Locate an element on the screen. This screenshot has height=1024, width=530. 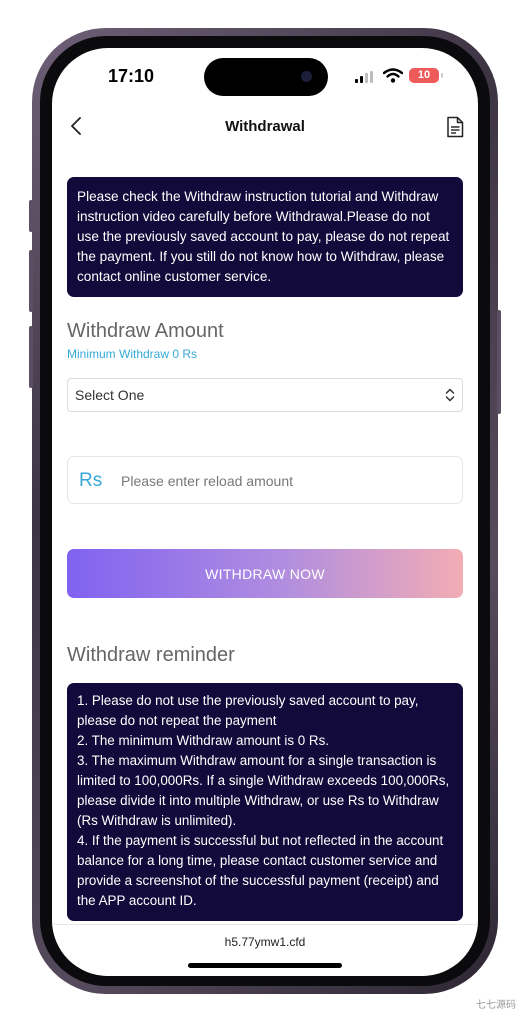
withdraw-amount-title: Withdraw Amount is located at coordinates (145, 331).